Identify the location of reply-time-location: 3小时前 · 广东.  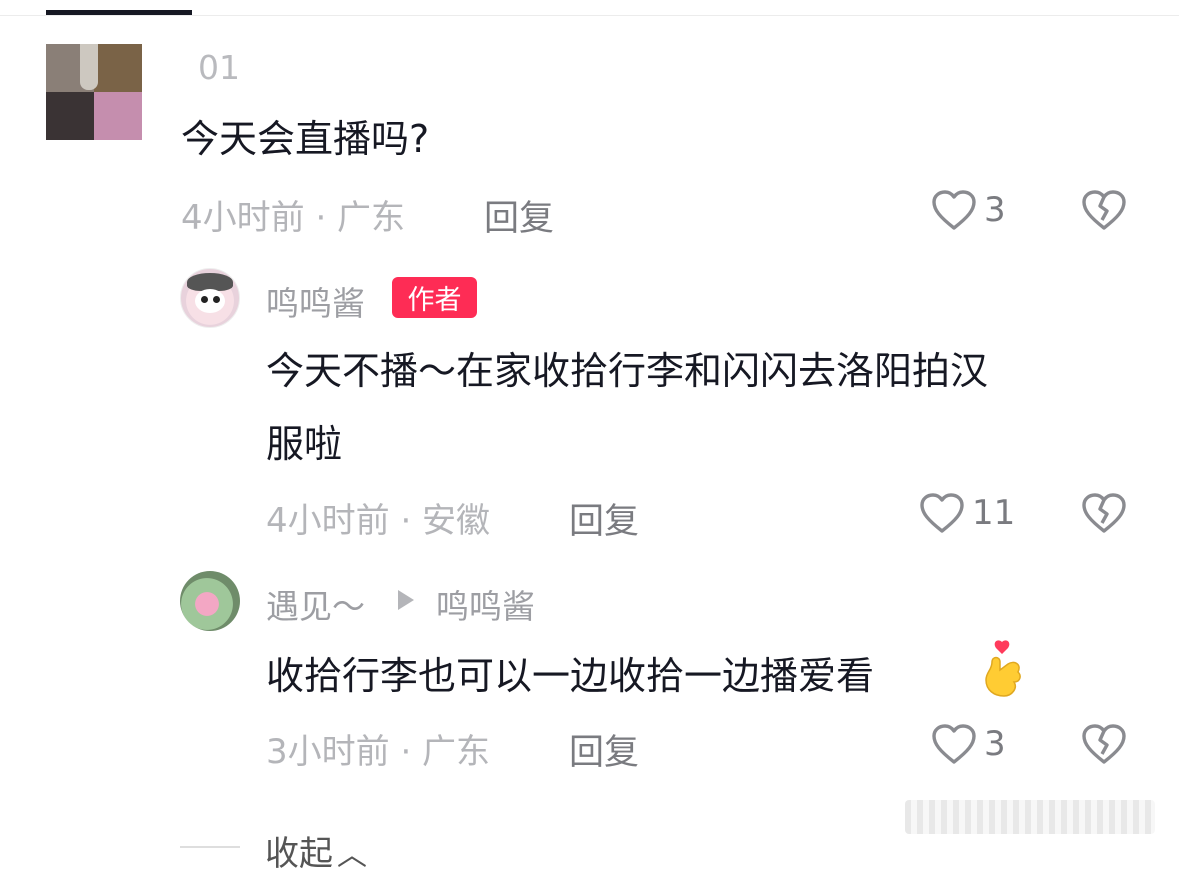
(378, 752).